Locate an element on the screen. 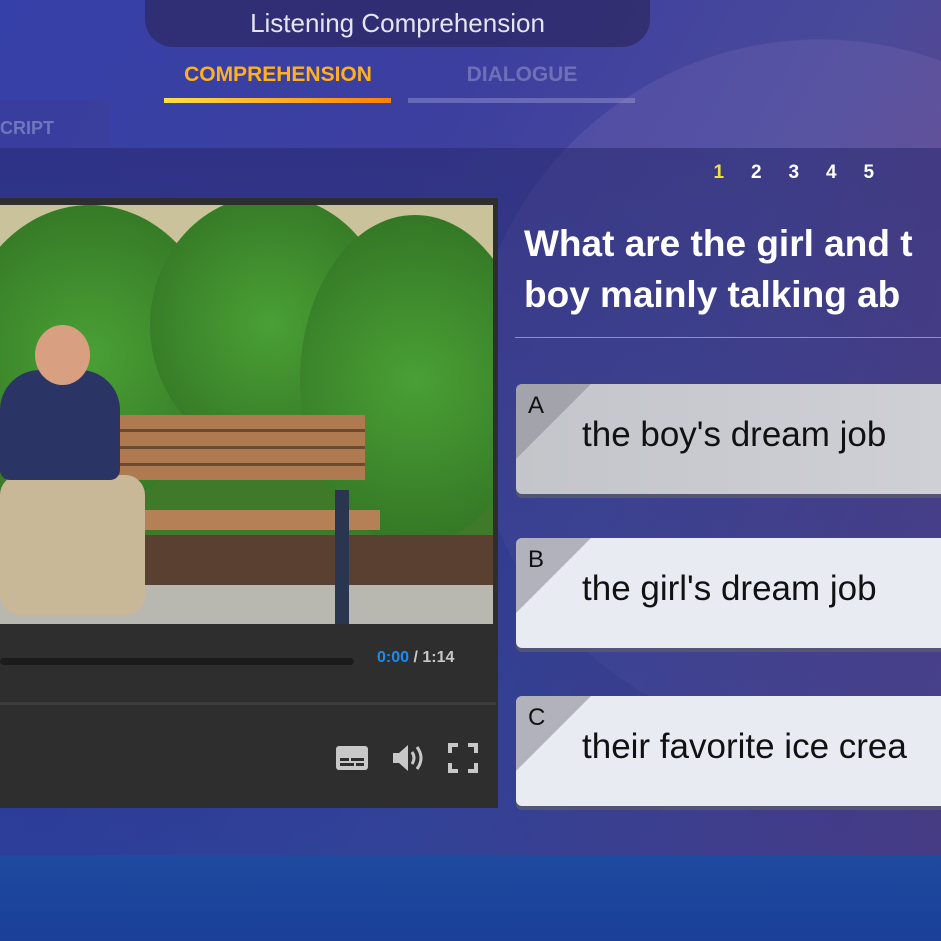 This screenshot has width=941, height=941. tab-dialogue-underline is located at coordinates (521, 100).